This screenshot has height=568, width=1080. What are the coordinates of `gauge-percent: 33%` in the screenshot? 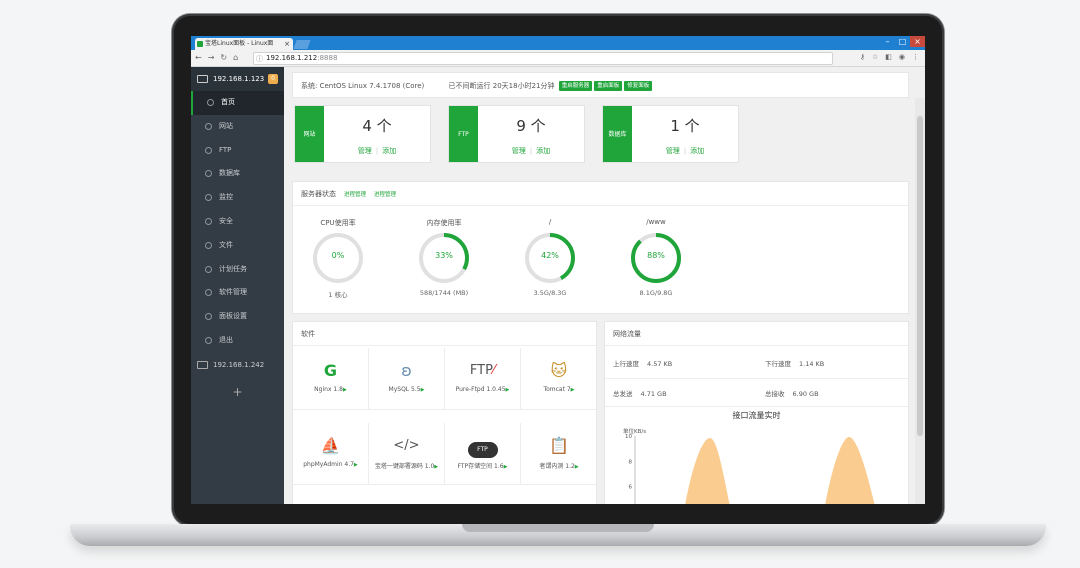 It's located at (444, 255).